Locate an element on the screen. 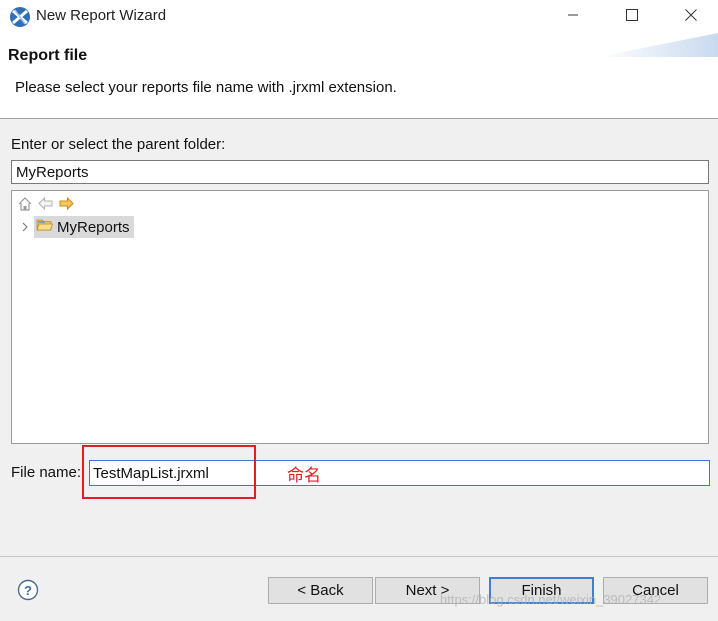  eclipse-app-icon is located at coordinates (20, 17).